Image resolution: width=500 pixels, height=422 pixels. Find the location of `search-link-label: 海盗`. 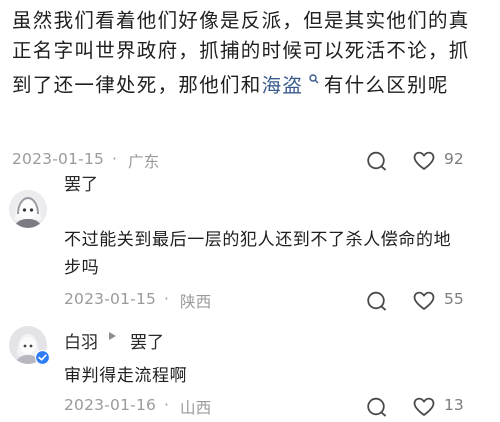

search-link-label: 海盗 is located at coordinates (282, 85).